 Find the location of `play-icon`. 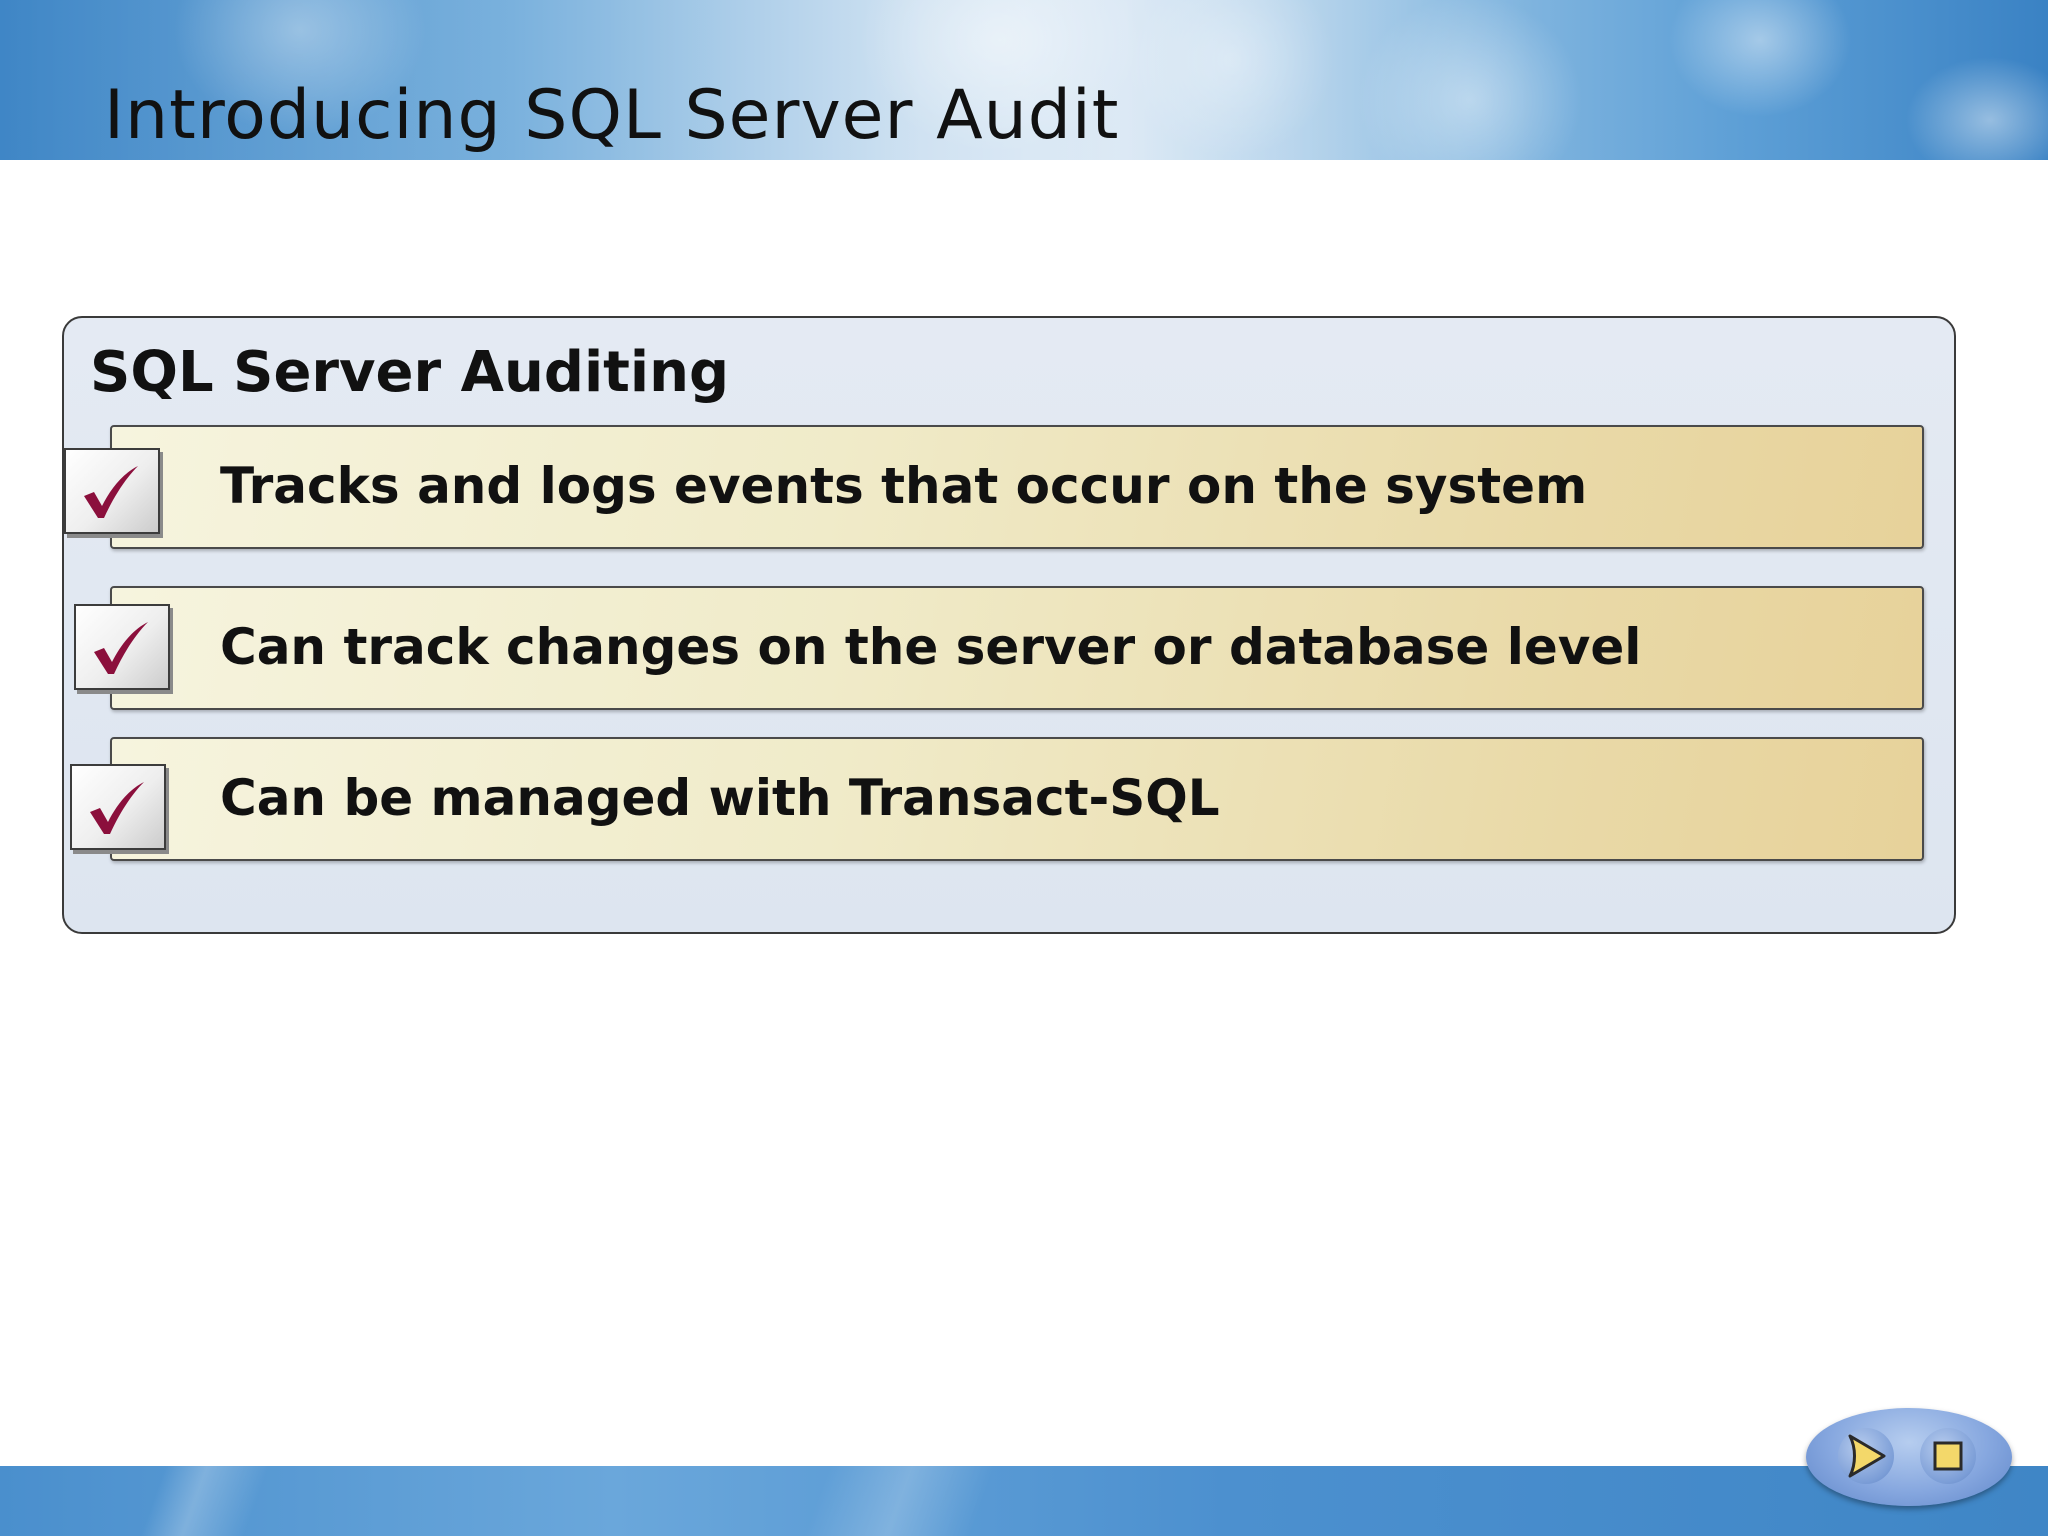

play-icon is located at coordinates (1867, 1456).